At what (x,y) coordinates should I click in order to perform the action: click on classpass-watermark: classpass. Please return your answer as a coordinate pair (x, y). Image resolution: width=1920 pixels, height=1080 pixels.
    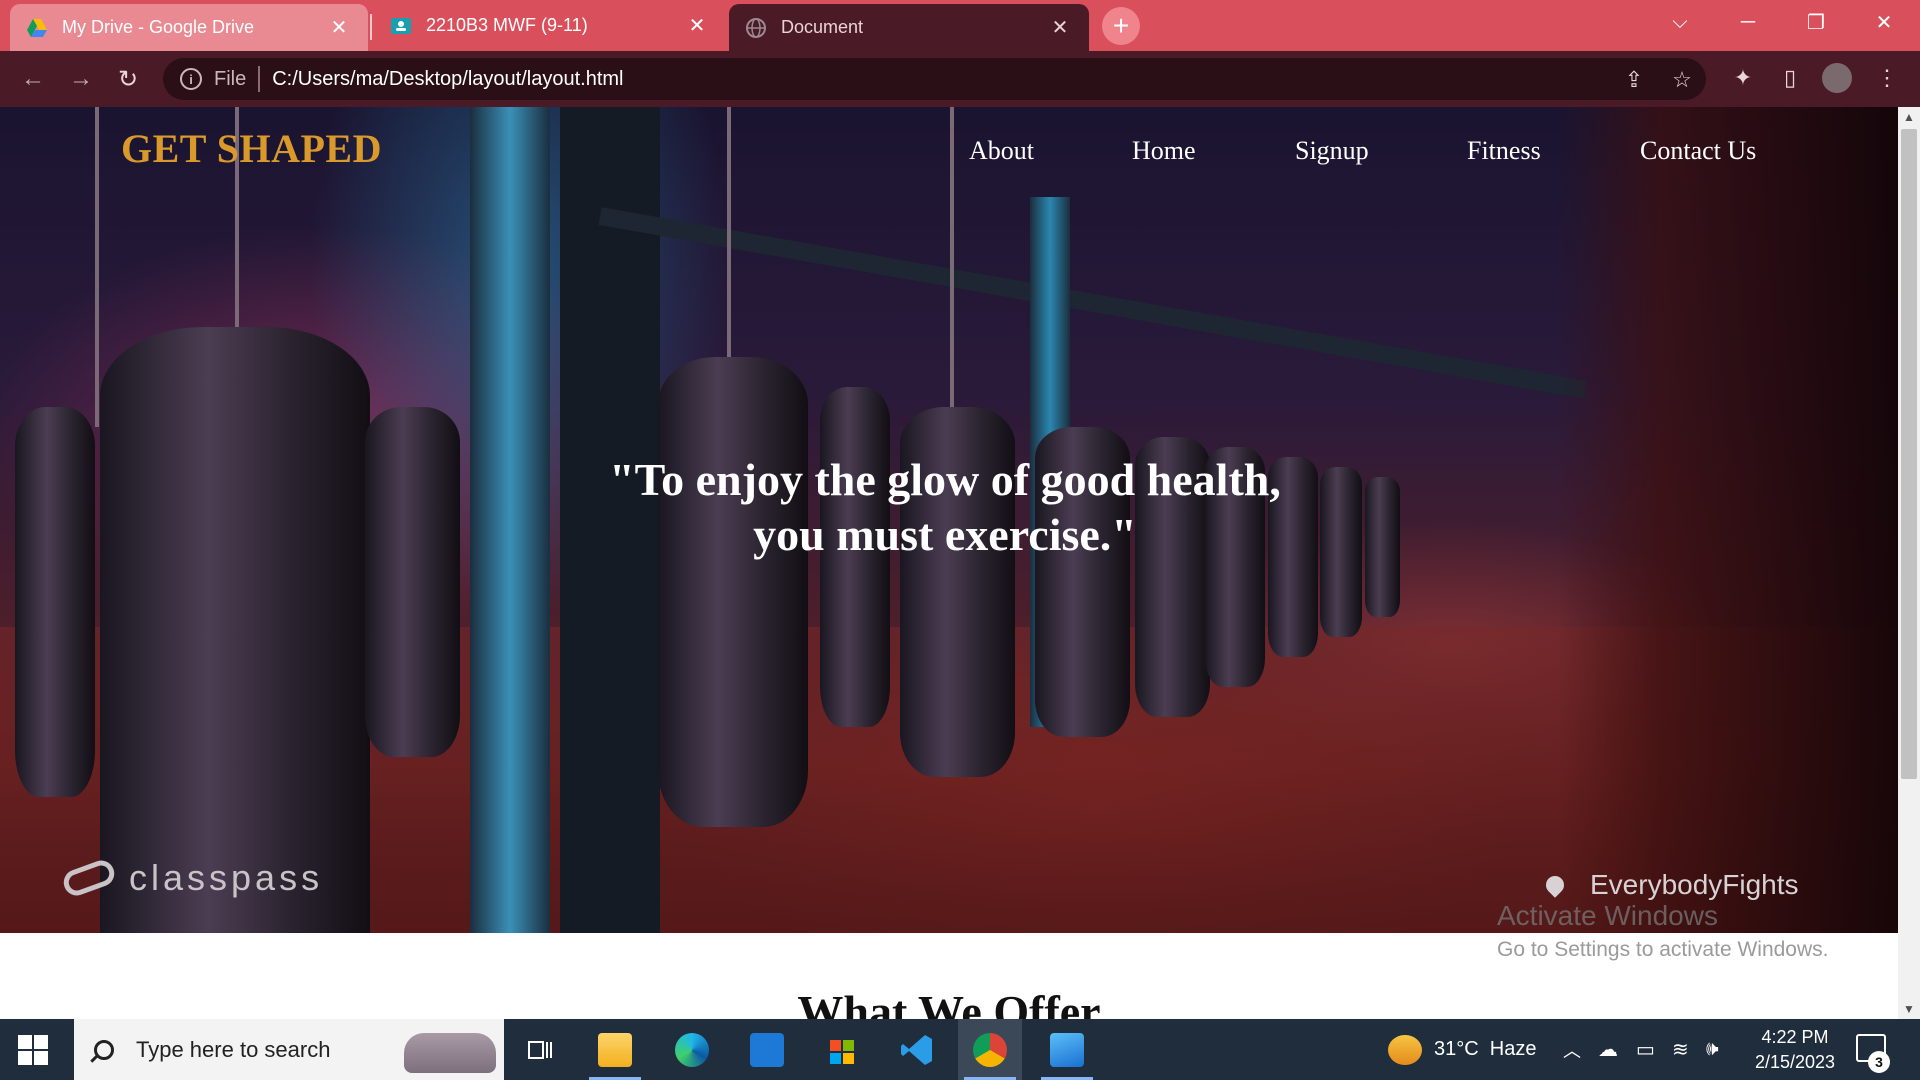
    Looking at the image, I should click on (192, 878).